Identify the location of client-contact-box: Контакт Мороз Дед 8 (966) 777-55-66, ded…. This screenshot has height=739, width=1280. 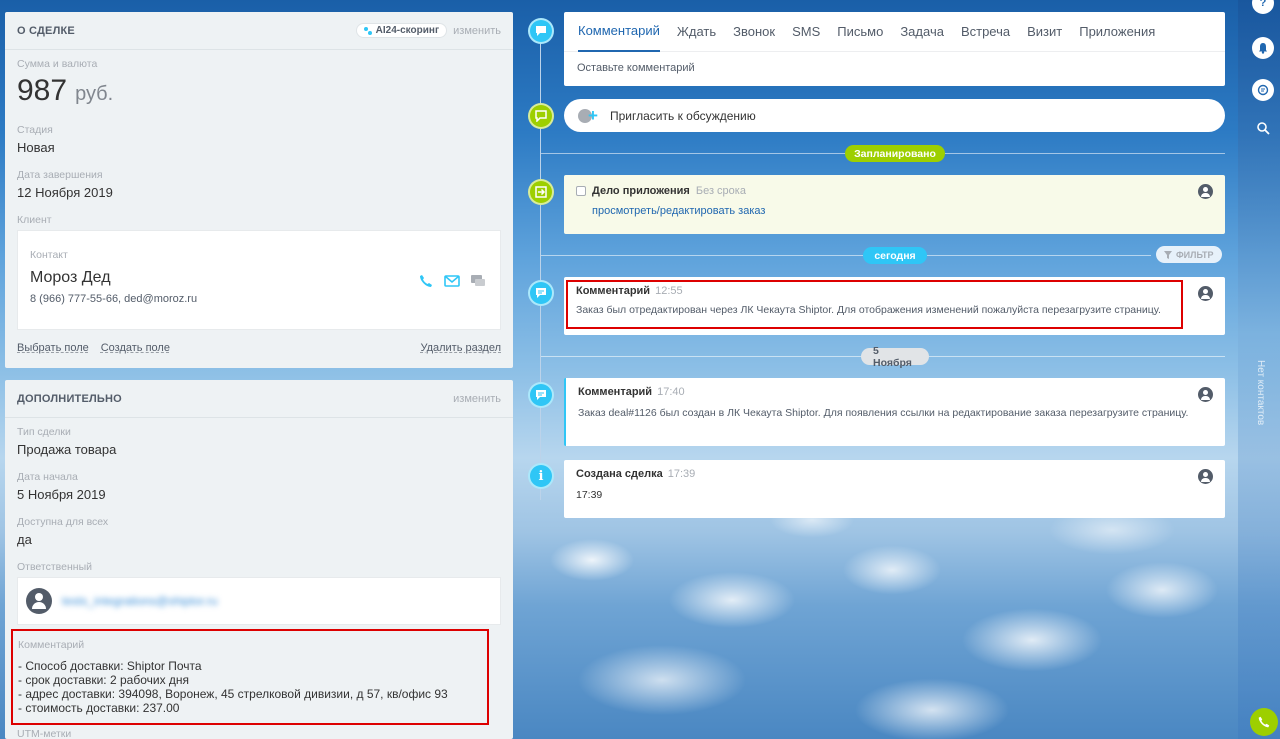
(259, 280).